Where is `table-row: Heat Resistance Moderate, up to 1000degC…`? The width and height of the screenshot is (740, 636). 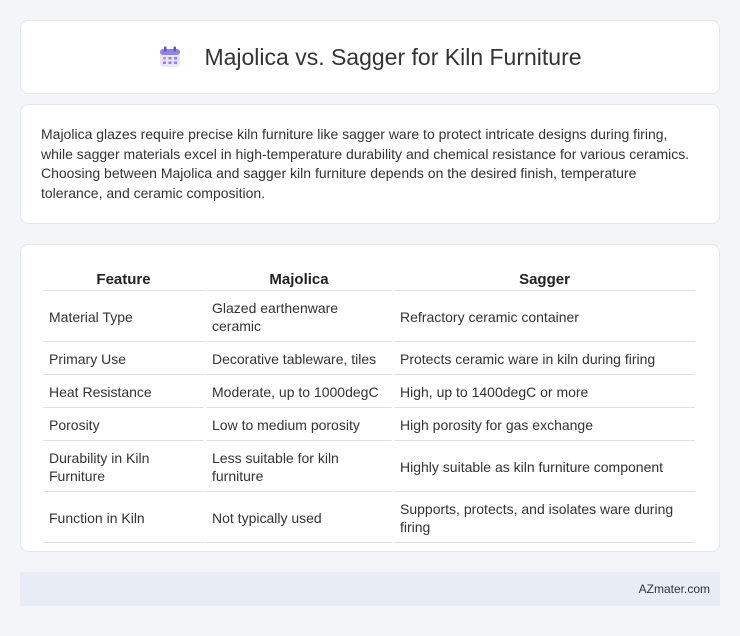 table-row: Heat Resistance Moderate, up to 1000degC… is located at coordinates (369, 392).